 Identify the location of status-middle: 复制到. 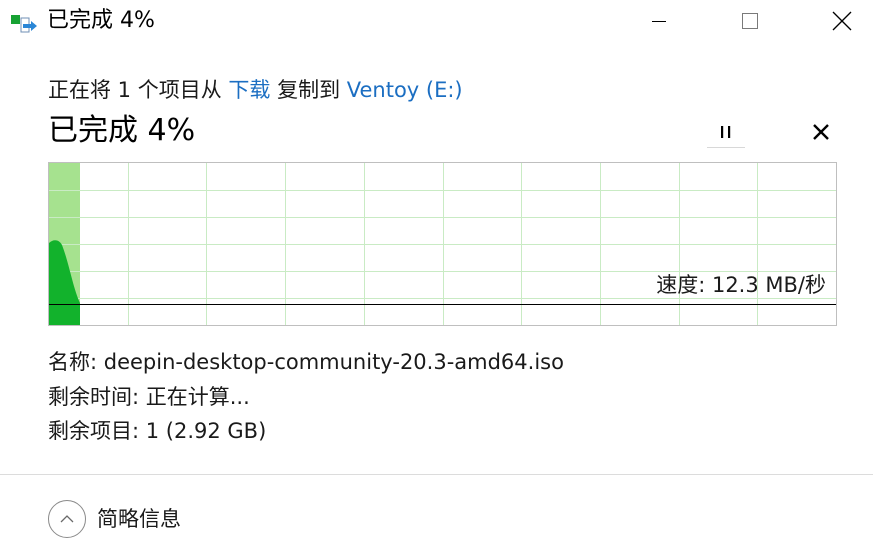
(308, 90).